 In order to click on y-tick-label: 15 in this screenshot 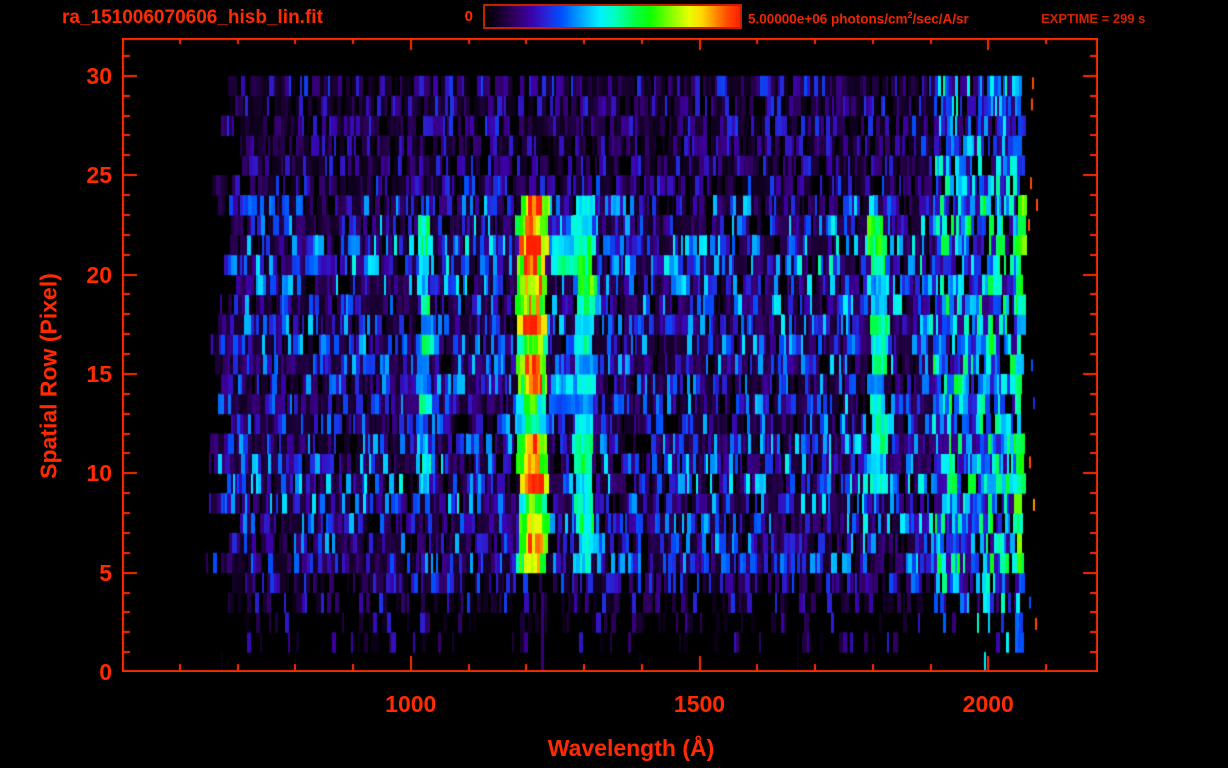, I will do `click(99, 373)`.